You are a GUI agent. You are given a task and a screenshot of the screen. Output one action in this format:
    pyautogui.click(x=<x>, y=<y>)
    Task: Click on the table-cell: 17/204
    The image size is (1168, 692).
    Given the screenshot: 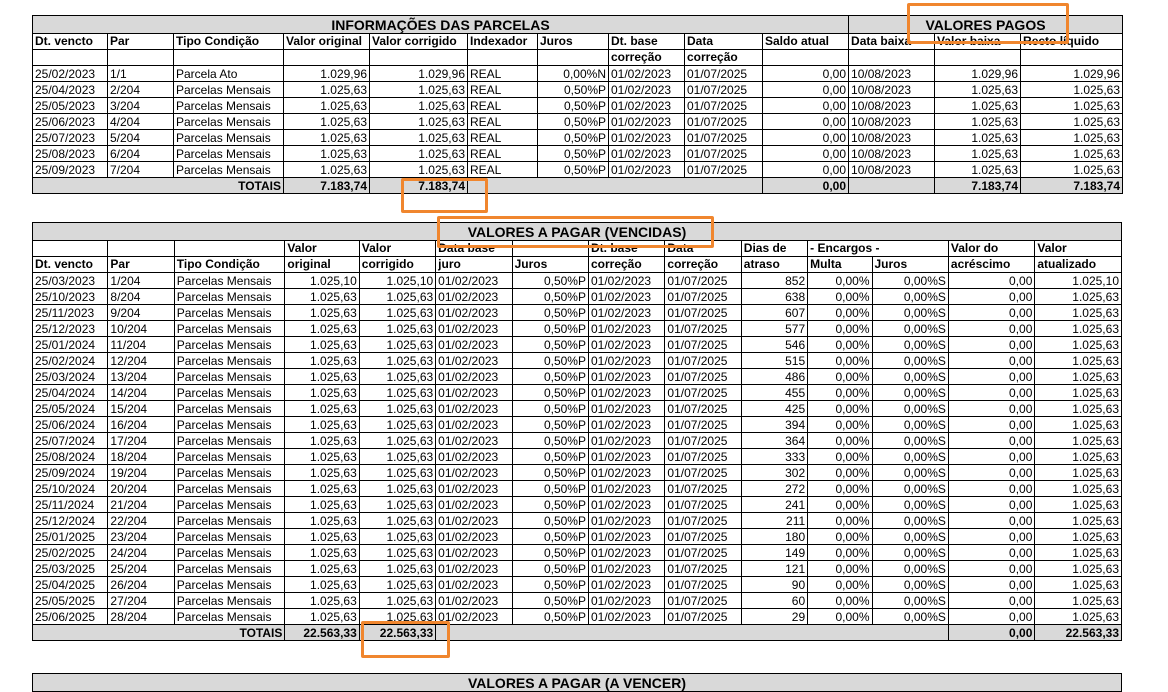 What is the action you would take?
    pyautogui.click(x=141, y=440)
    